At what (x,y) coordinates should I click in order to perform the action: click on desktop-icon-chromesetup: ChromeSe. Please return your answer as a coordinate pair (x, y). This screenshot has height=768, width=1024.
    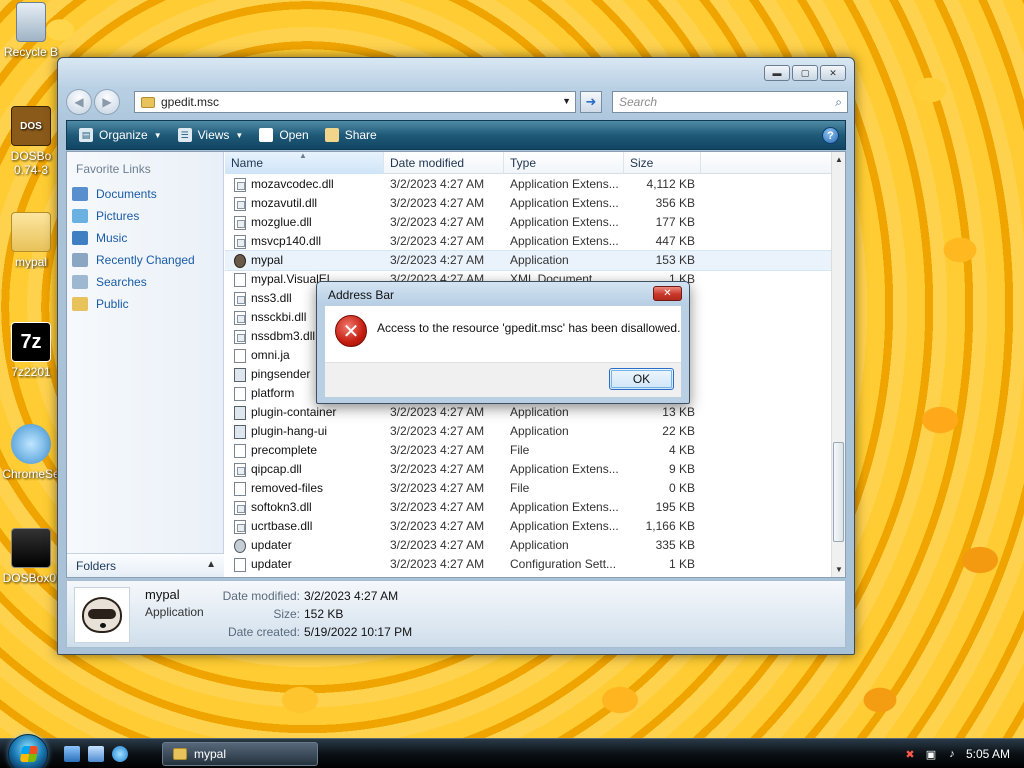
    Looking at the image, I should click on (31, 452).